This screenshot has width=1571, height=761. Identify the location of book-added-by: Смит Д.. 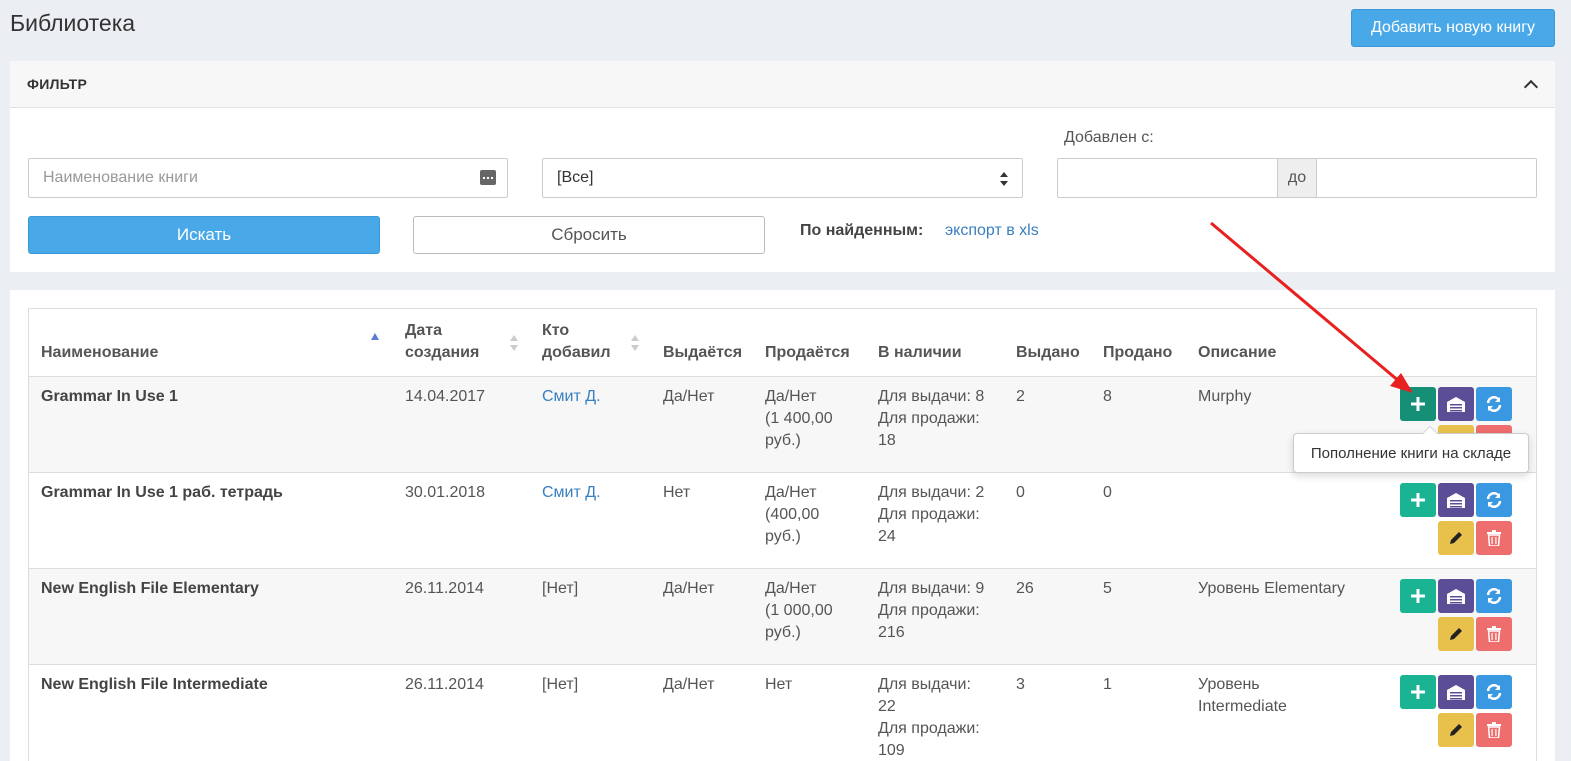
(590, 424).